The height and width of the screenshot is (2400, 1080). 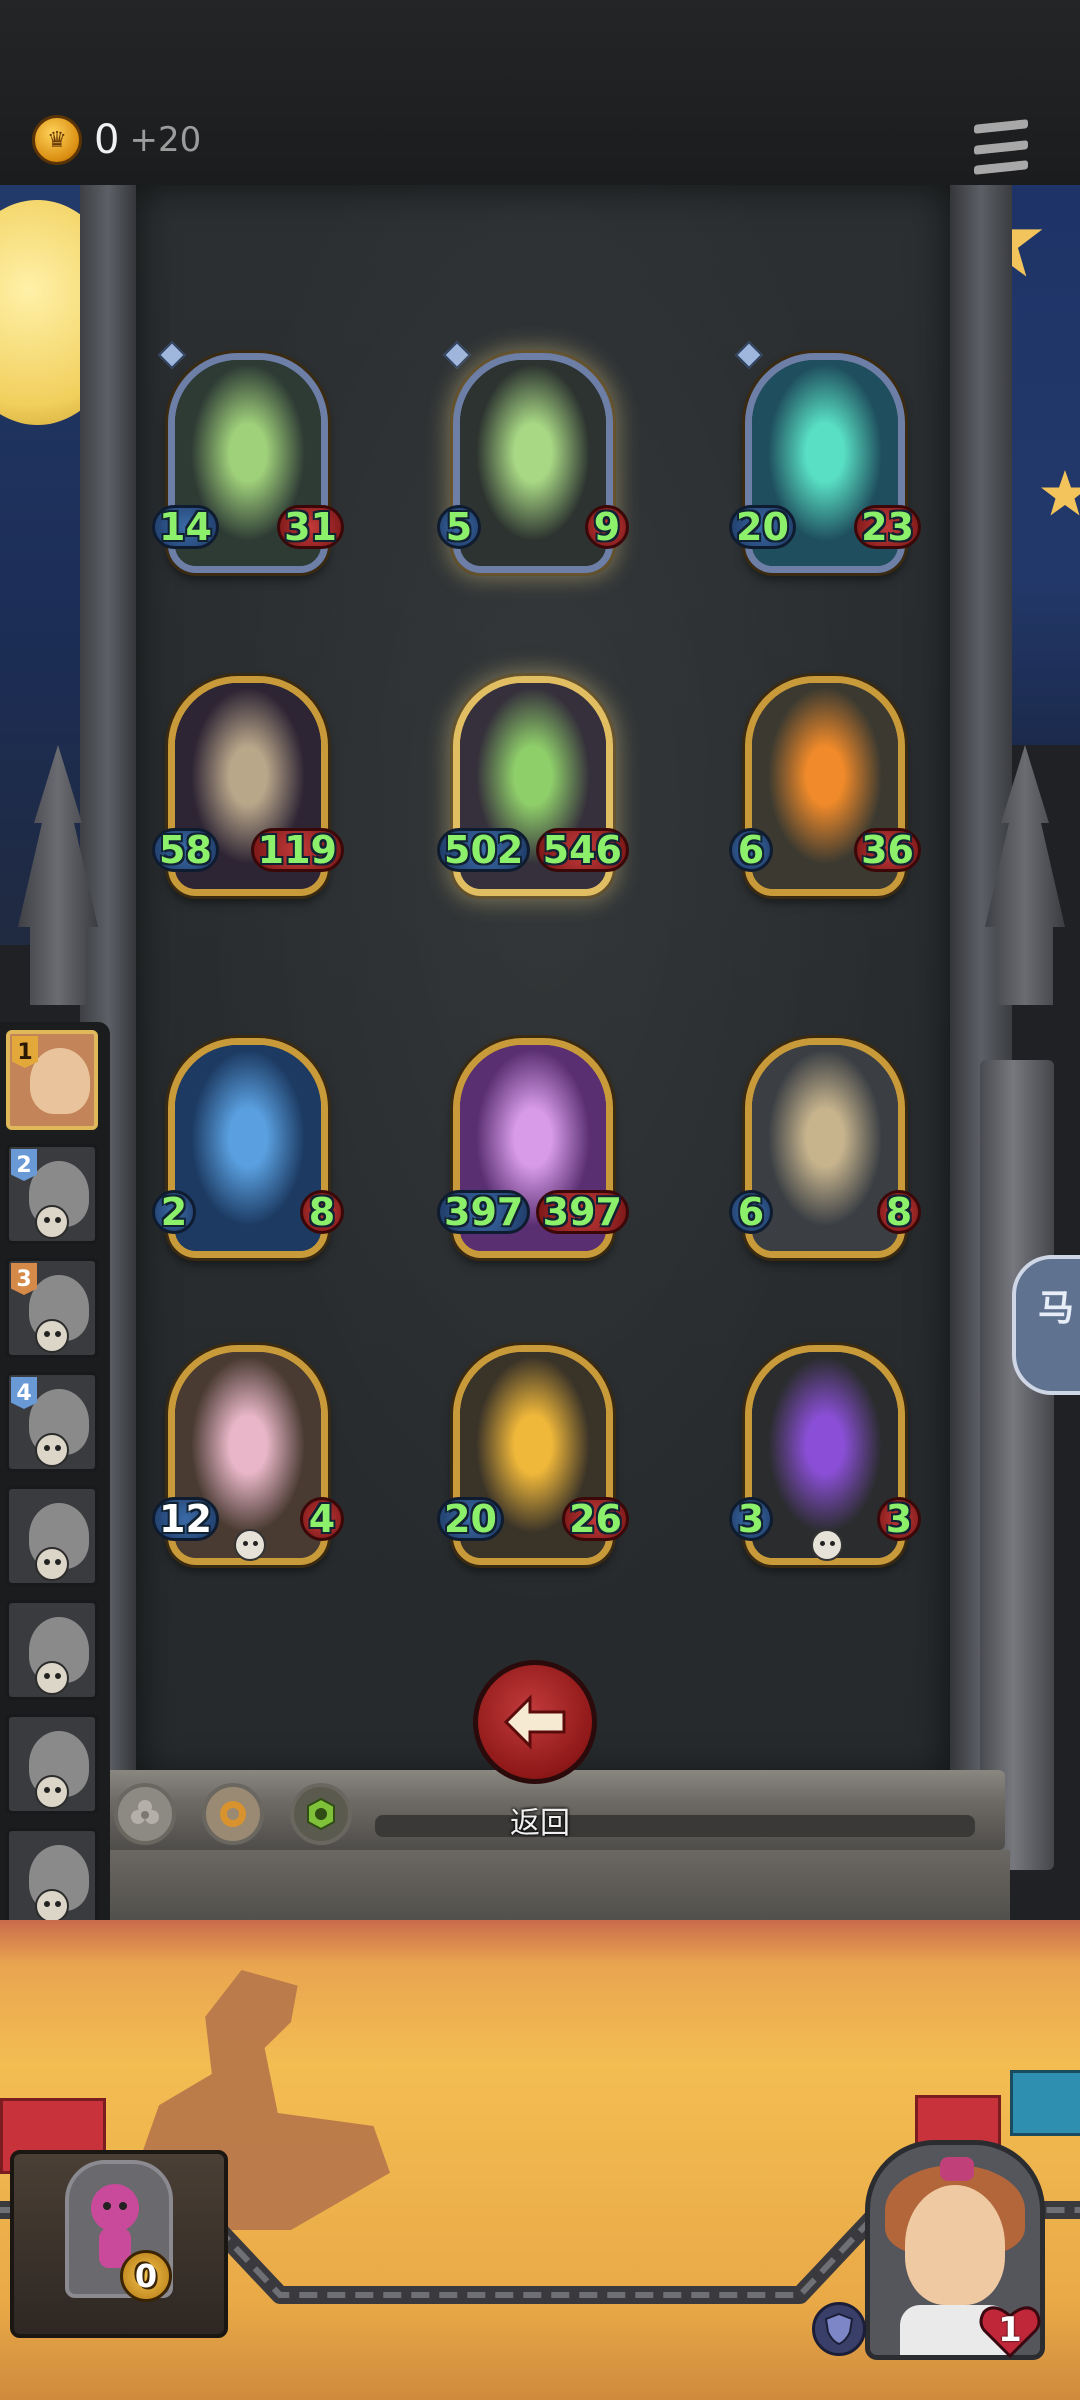 What do you see at coordinates (1056, 1308) in the screenshot?
I see `side-chip-label: 马` at bounding box center [1056, 1308].